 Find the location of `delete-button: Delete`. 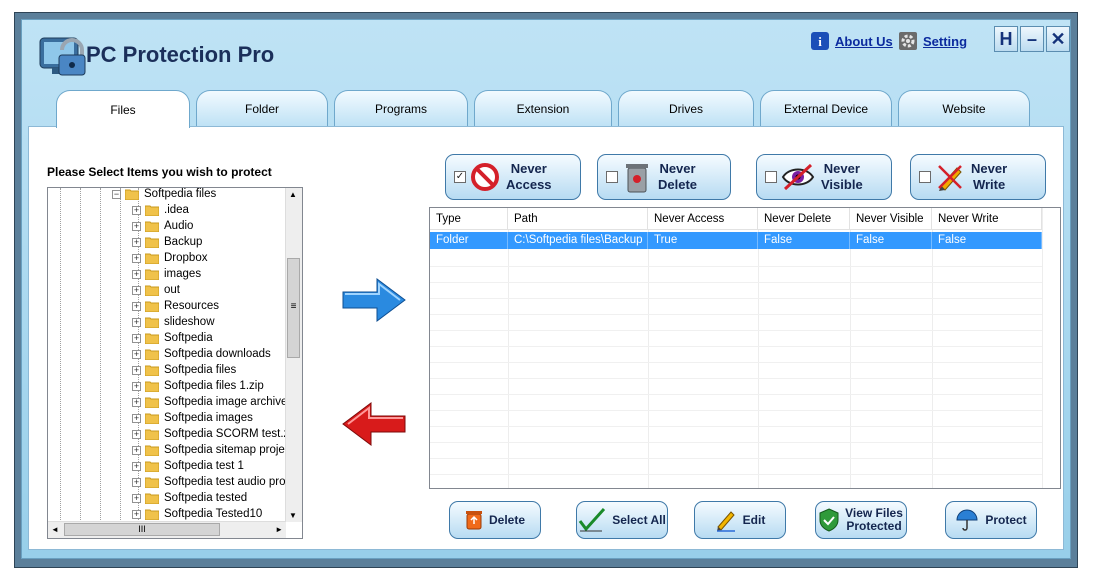

delete-button: Delete is located at coordinates (495, 520).